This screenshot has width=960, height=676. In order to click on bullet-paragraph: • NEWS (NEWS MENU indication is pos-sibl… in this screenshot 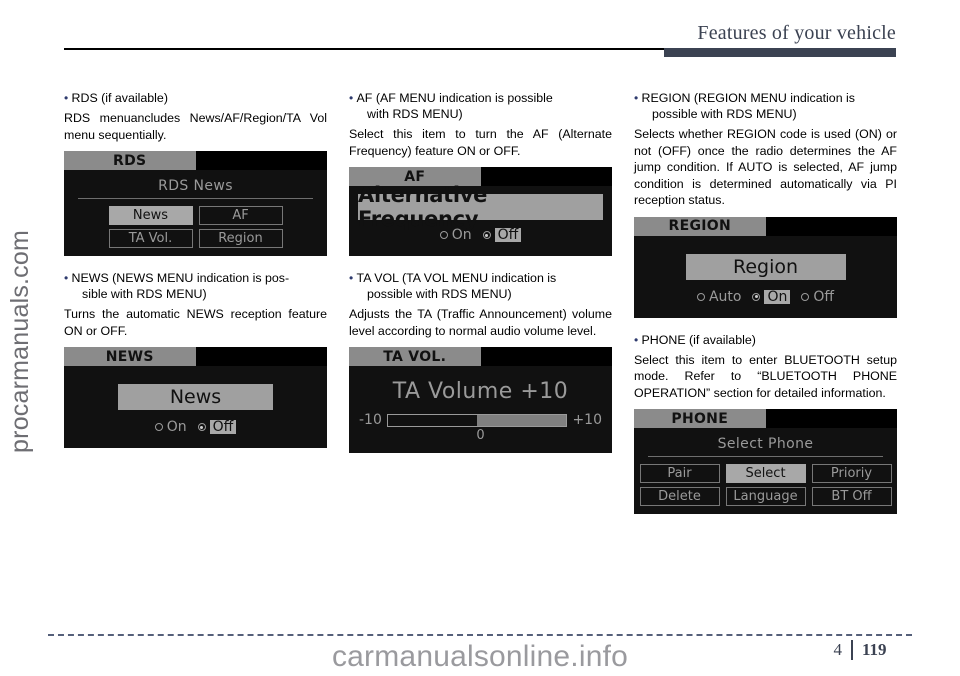, I will do `click(195, 286)`.